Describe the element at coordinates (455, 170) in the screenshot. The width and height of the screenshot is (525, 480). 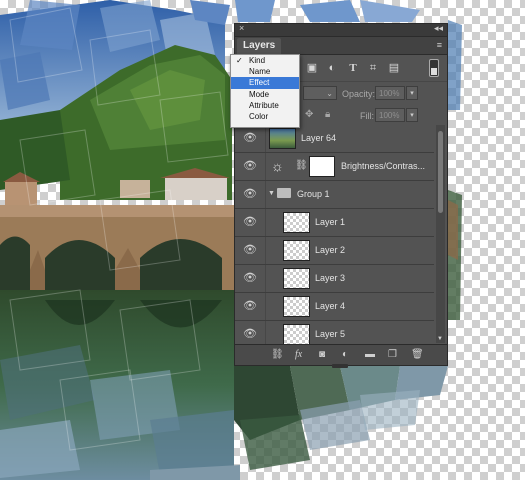
I see `right-fragments` at that location.